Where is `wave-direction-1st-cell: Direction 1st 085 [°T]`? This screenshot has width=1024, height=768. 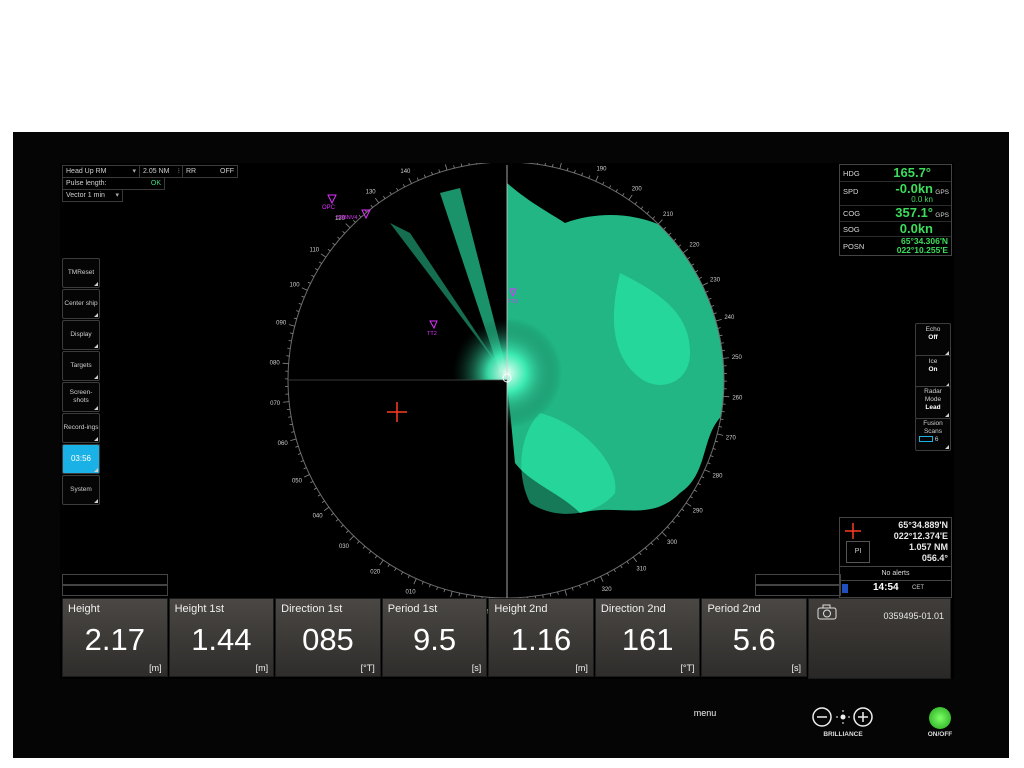
wave-direction-1st-cell: Direction 1st 085 [°T] is located at coordinates (328, 637).